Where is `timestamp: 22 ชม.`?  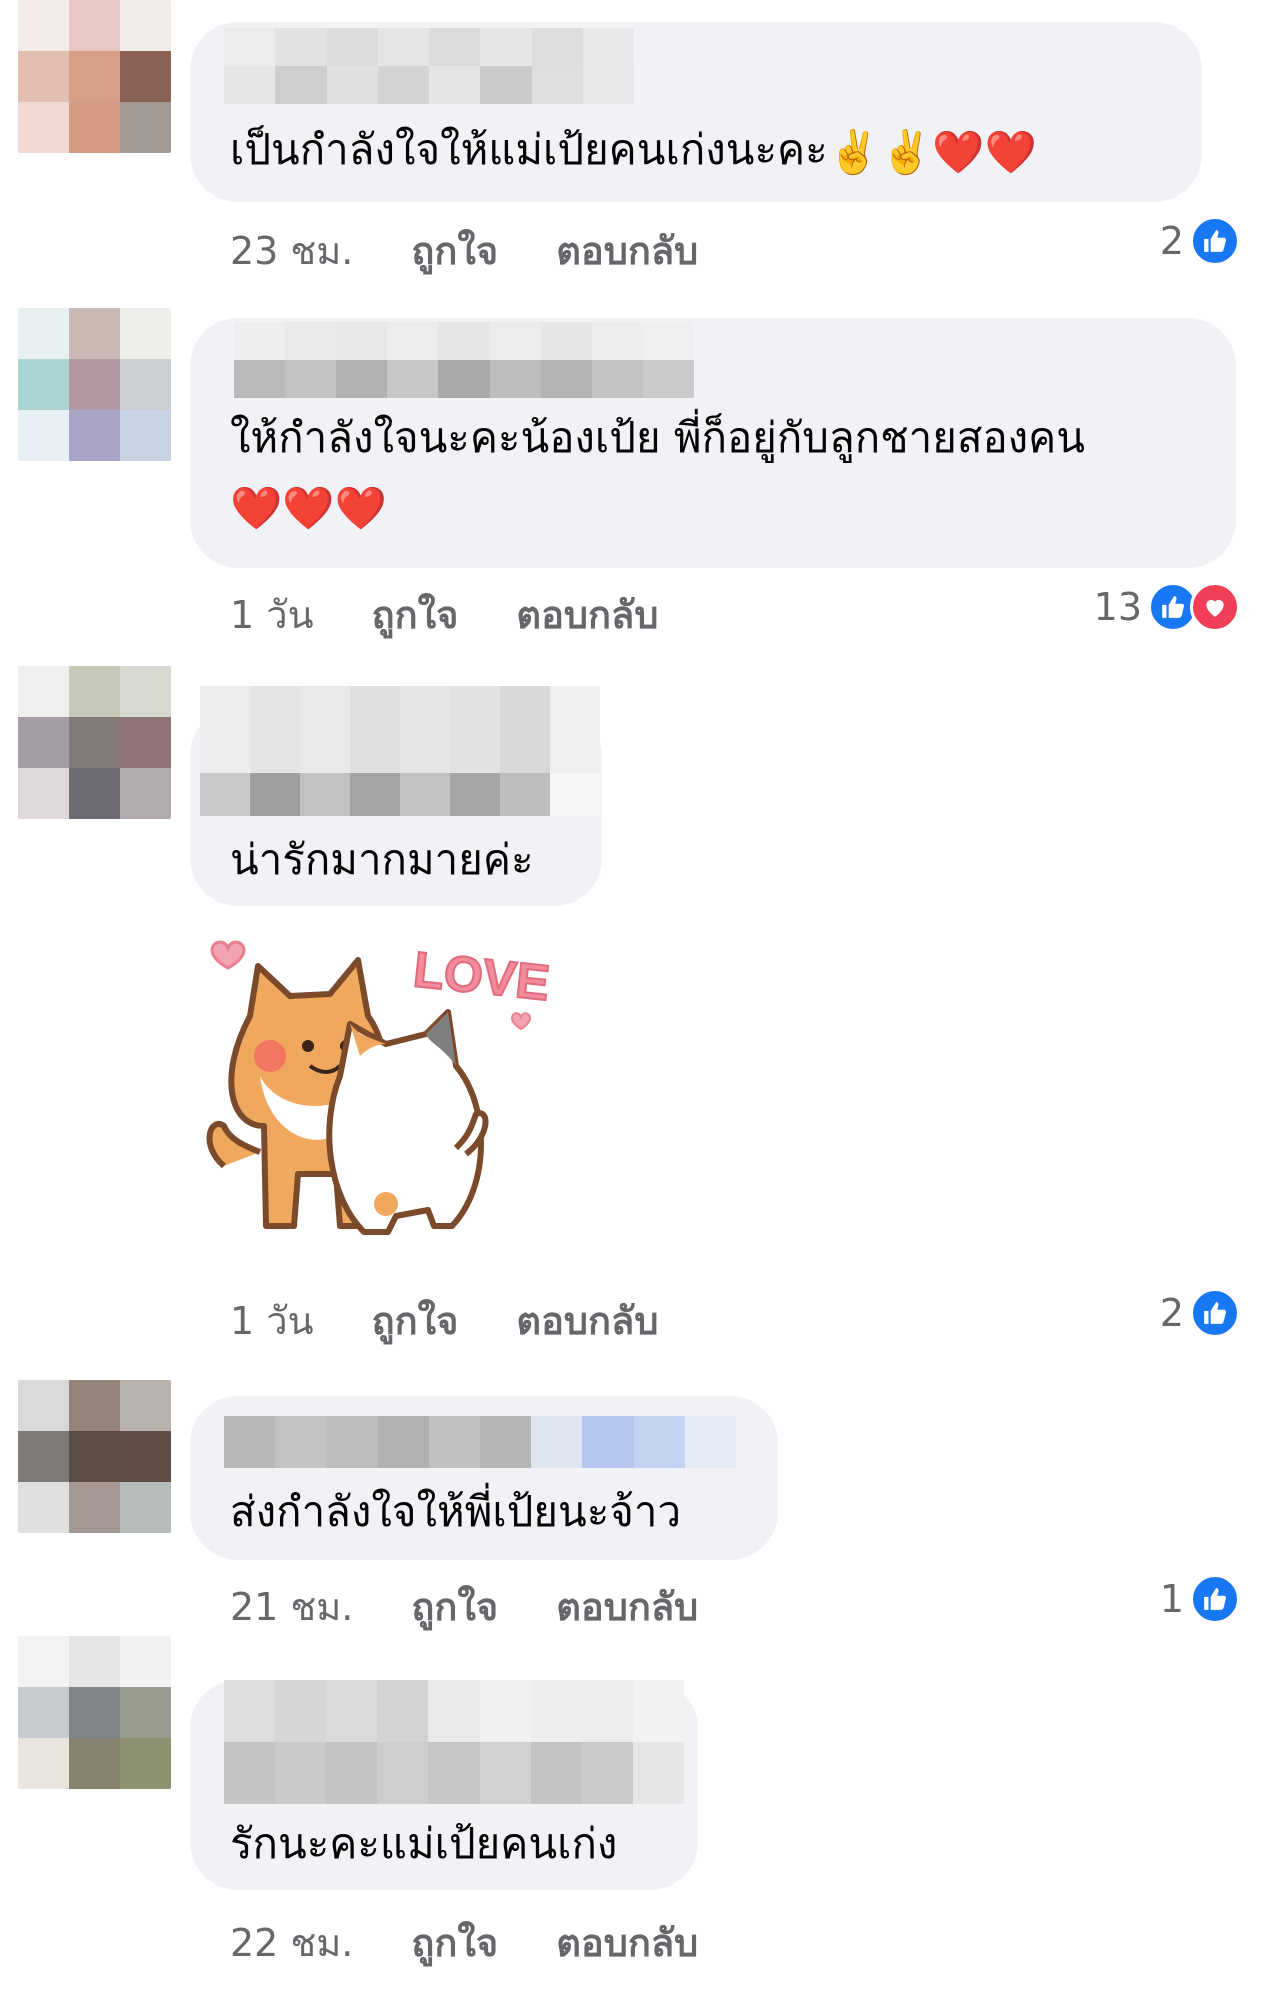
timestamp: 22 ชม. is located at coordinates (291, 1942).